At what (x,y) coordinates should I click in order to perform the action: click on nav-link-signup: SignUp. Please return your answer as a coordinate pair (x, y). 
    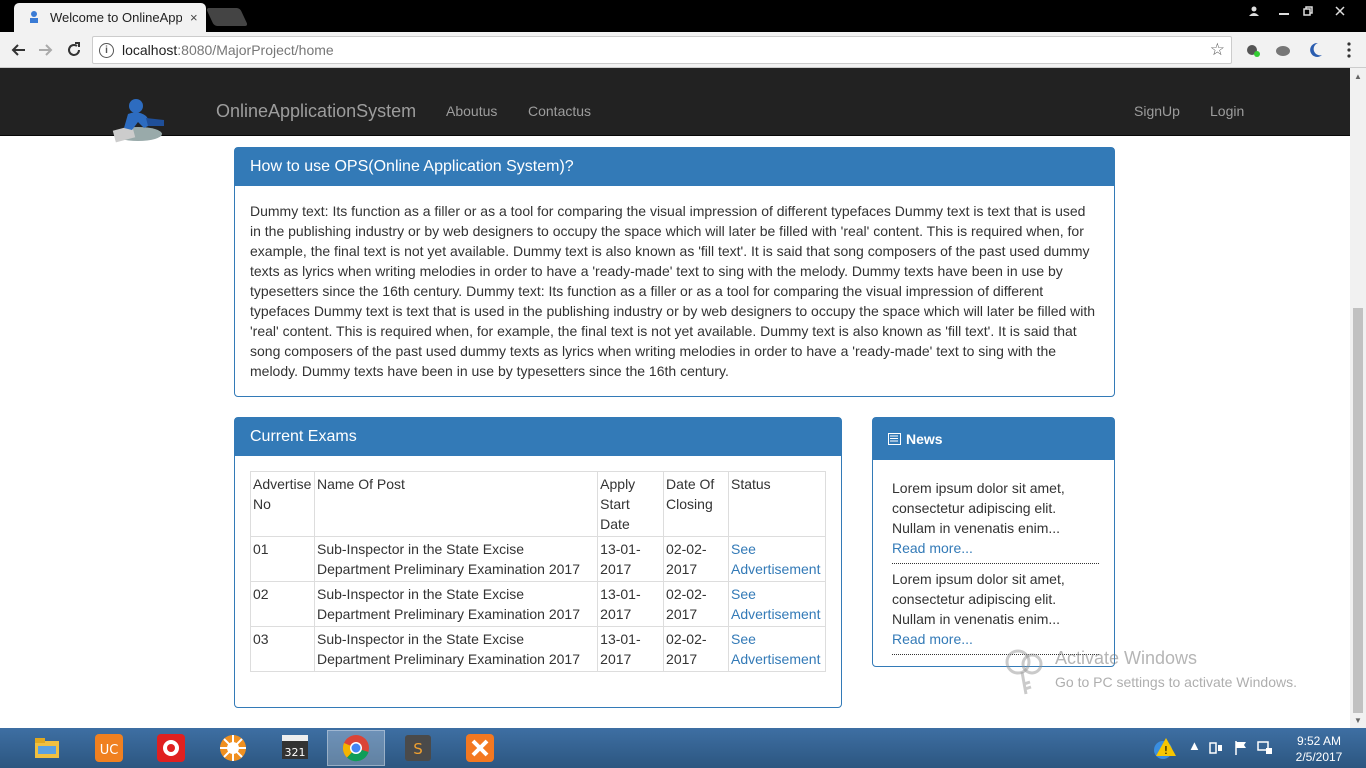
    Looking at the image, I should click on (1157, 111).